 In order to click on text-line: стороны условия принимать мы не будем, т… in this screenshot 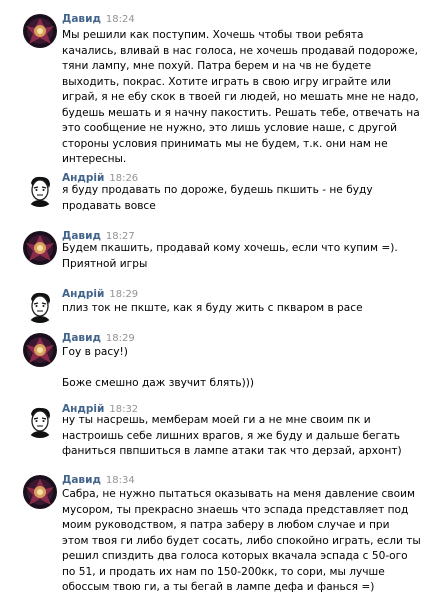, I will do `click(225, 143)`.